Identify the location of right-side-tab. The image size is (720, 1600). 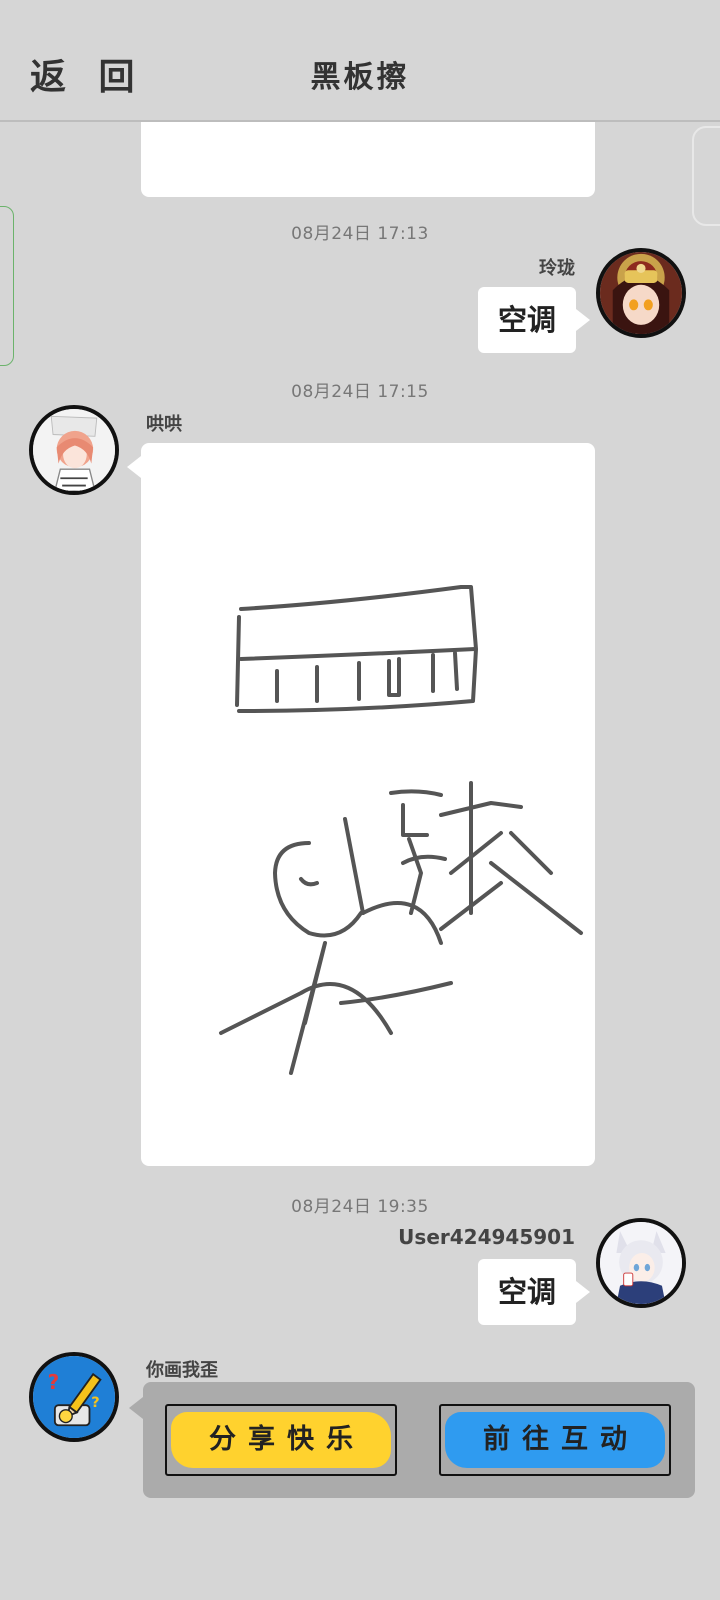
(706, 176).